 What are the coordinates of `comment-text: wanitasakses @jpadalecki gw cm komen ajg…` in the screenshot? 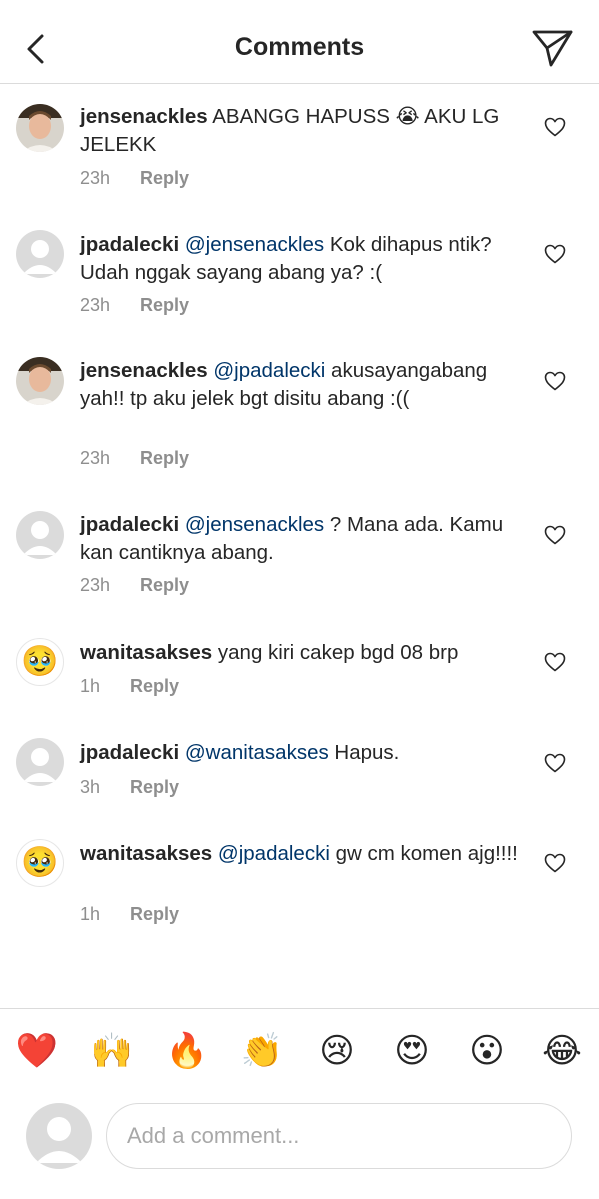 It's located at (300, 854).